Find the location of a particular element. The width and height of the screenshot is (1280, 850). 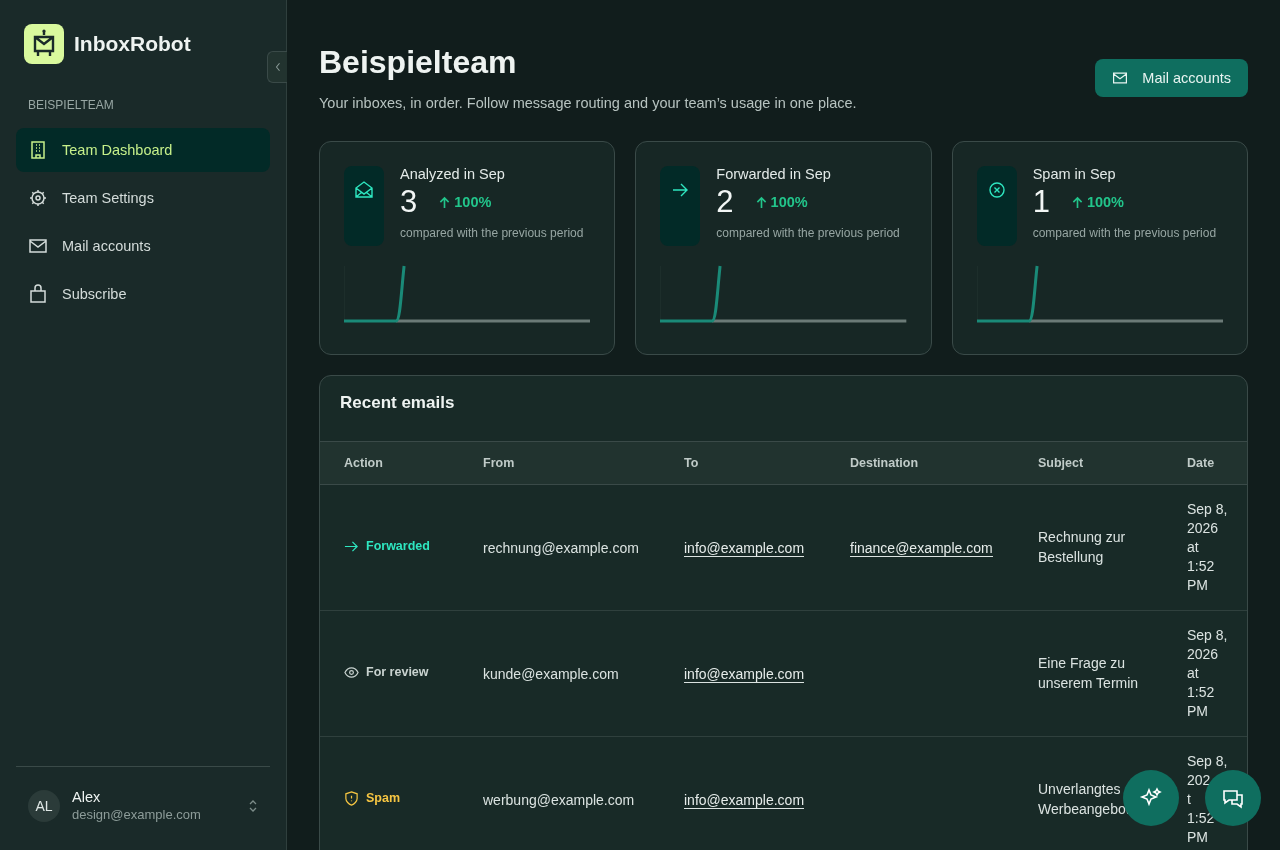

x-circle-icon is located at coordinates (996, 190).